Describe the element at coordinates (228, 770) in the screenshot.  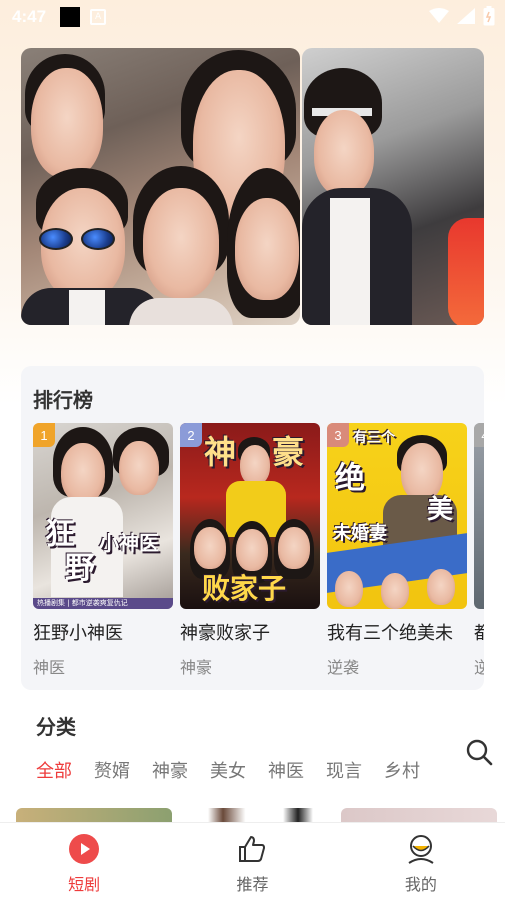
I see `category-tab-meinv: 美女` at that location.